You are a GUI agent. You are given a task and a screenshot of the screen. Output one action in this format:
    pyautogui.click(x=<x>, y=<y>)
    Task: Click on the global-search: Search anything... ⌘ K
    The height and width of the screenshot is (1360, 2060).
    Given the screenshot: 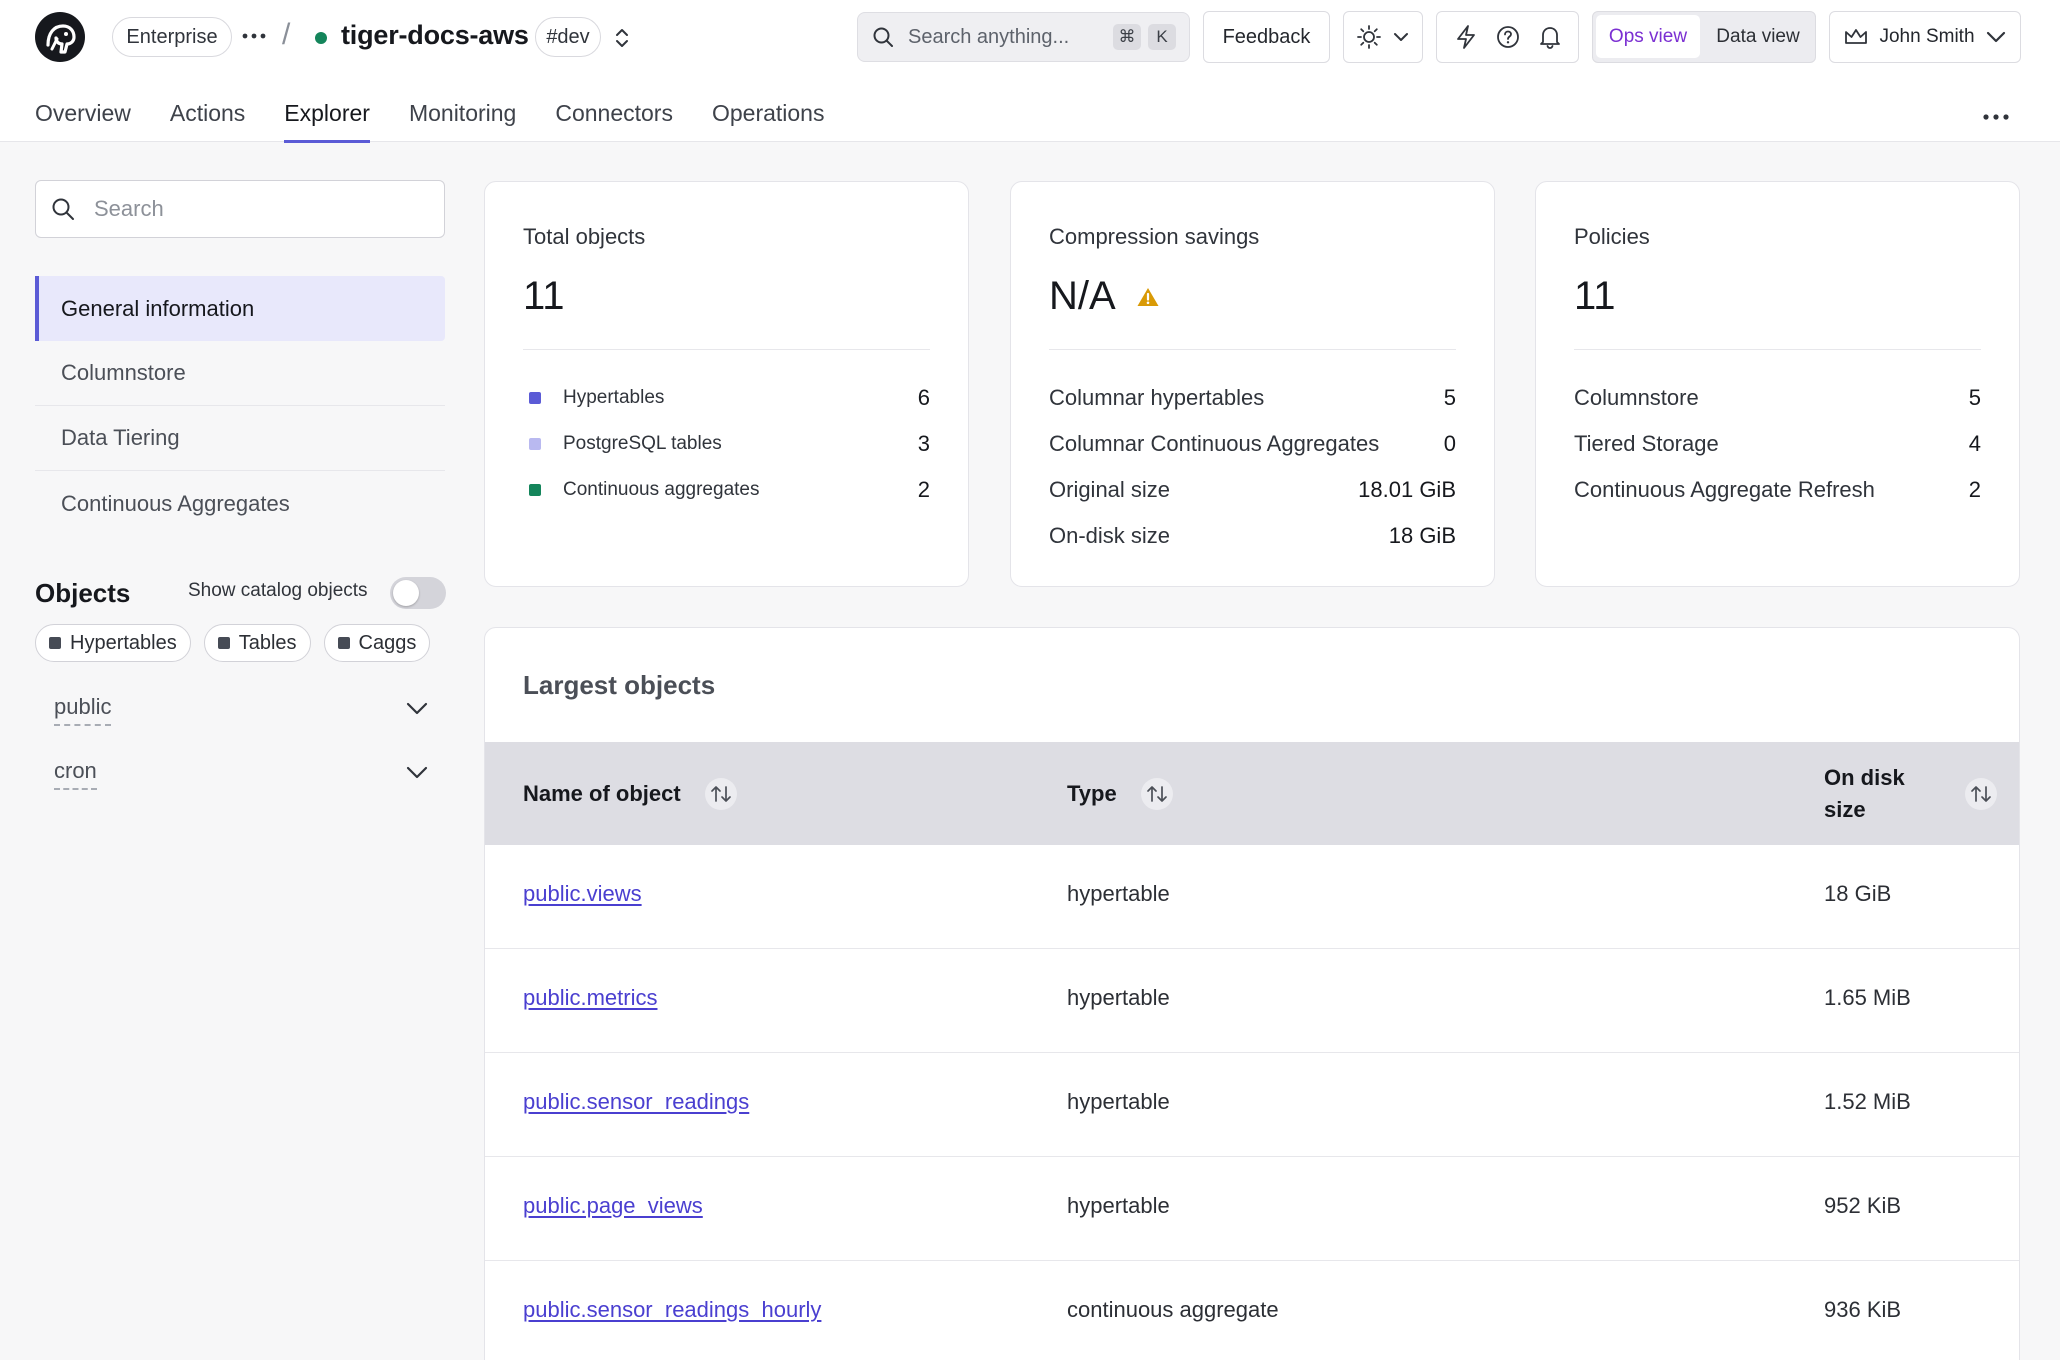 What is the action you would take?
    pyautogui.click(x=1023, y=37)
    